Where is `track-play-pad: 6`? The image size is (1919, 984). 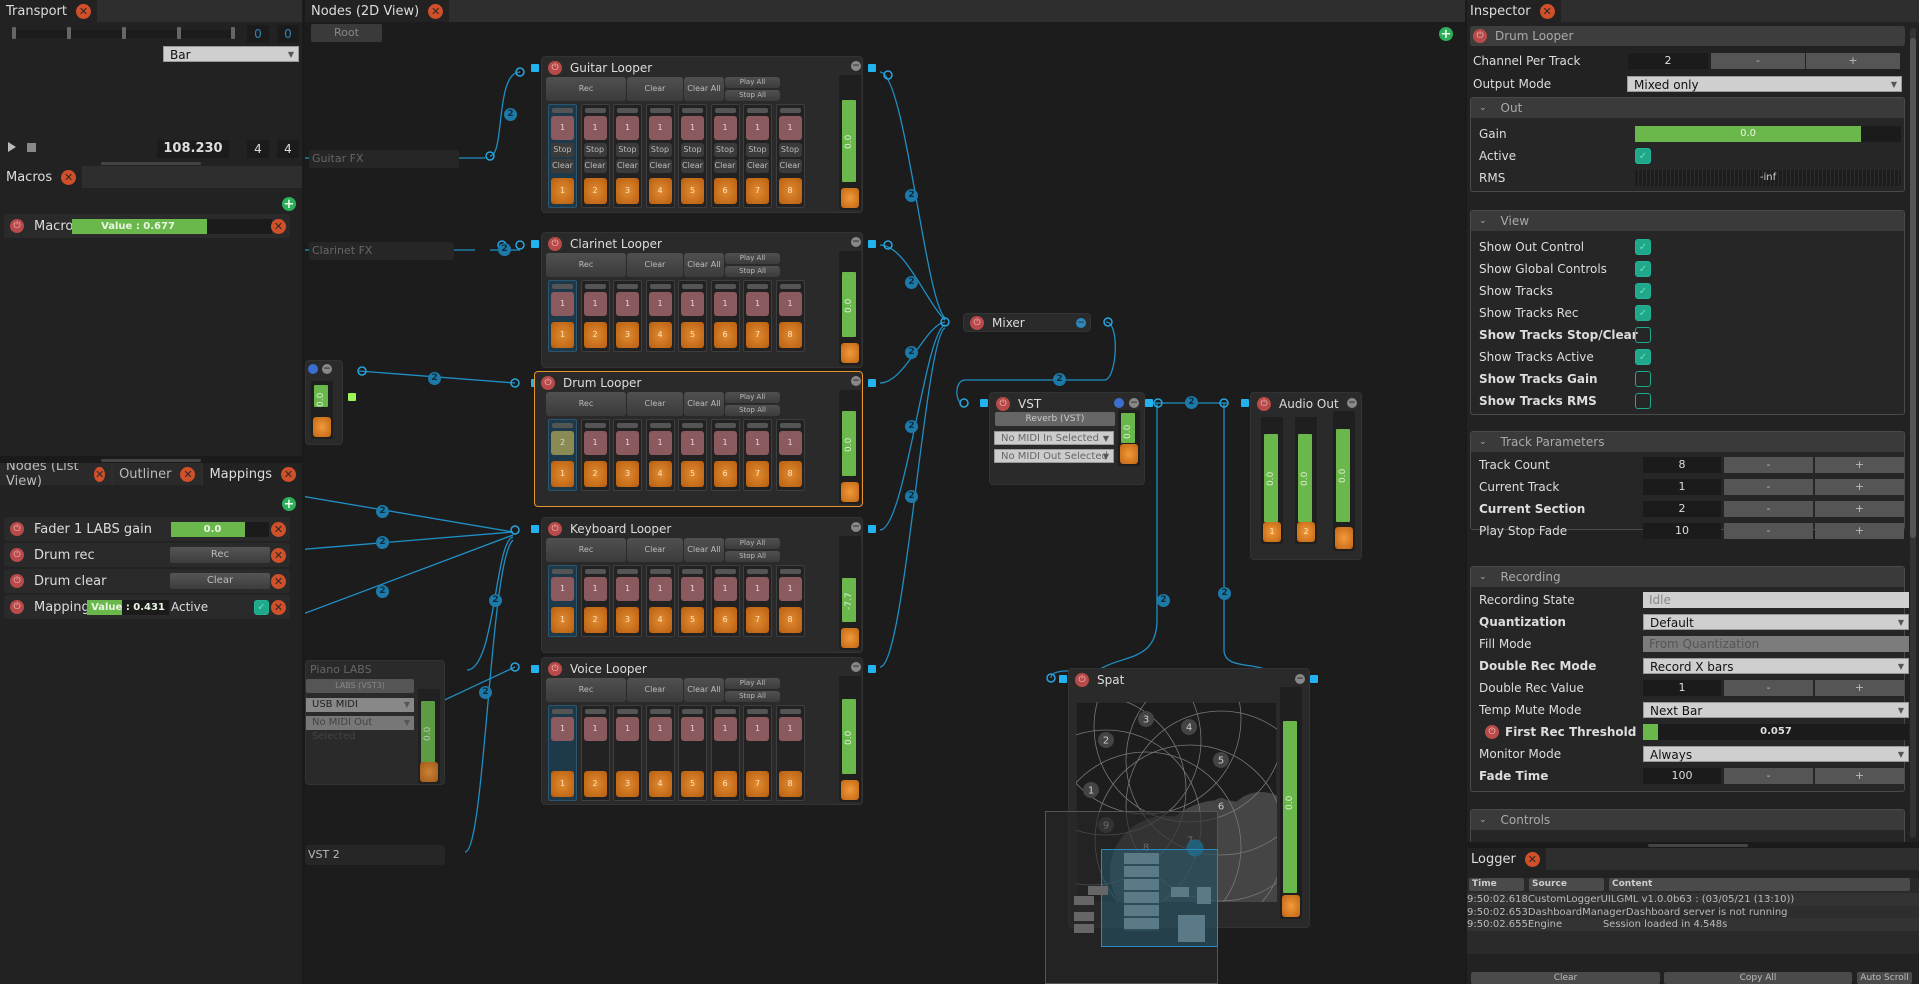 track-play-pad: 6 is located at coordinates (725, 474).